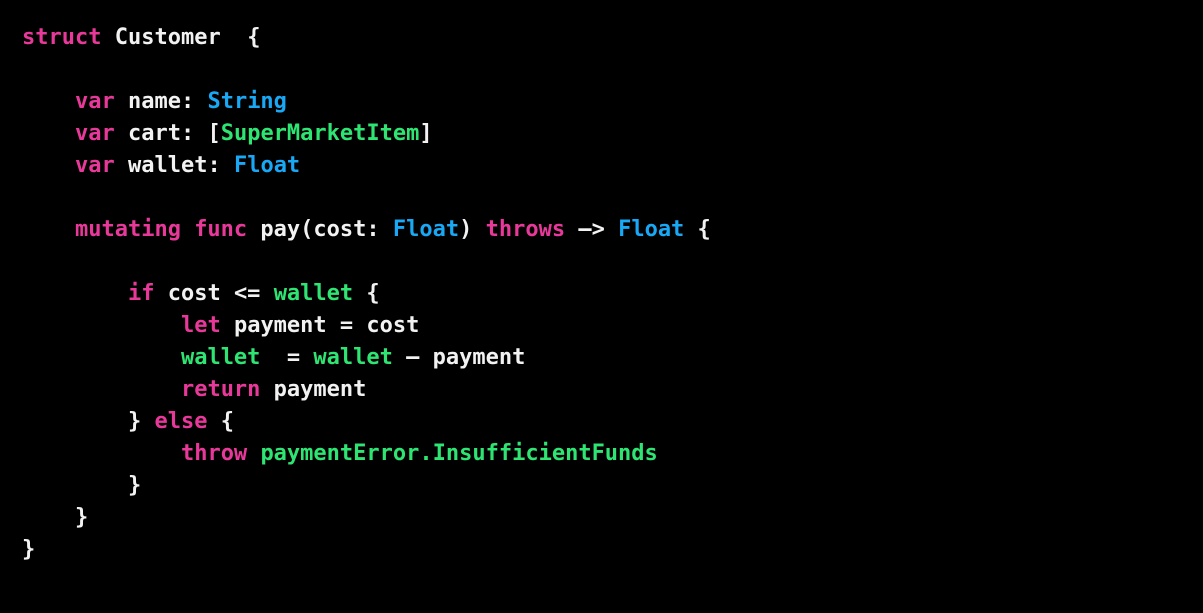  Describe the element at coordinates (612, 422) in the screenshot. I see `code-line: } else {` at that location.